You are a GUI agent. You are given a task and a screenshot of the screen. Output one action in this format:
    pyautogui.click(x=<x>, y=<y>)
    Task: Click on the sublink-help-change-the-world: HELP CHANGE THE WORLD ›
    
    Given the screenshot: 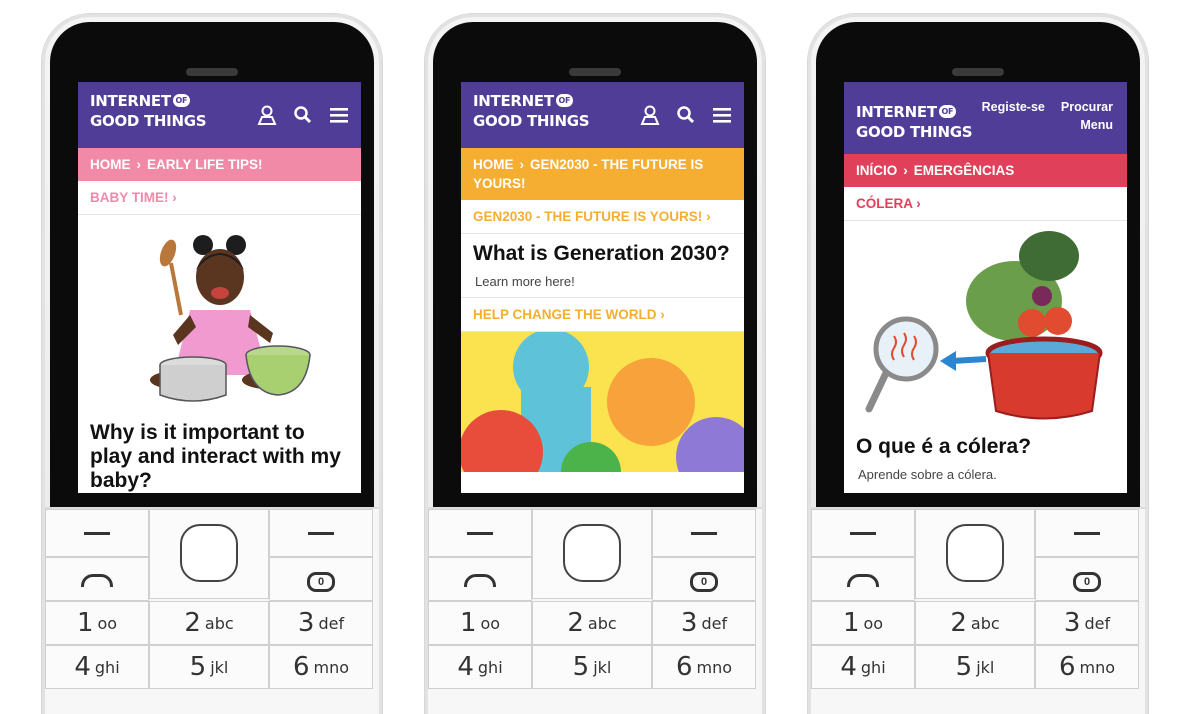 What is the action you would take?
    pyautogui.click(x=602, y=314)
    